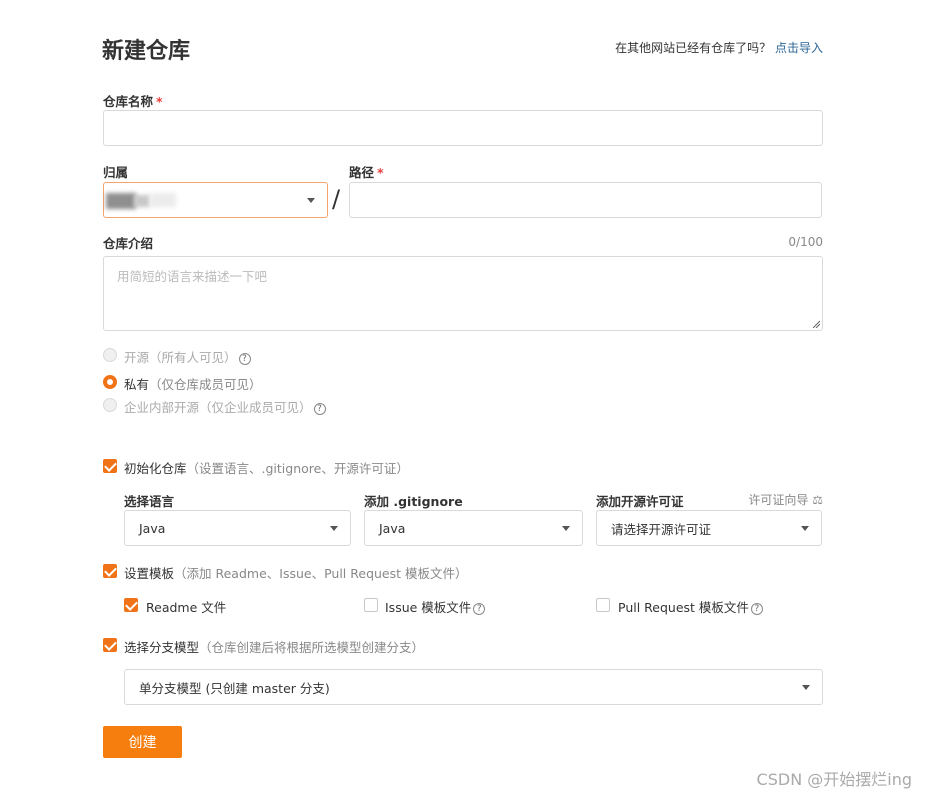  Describe the element at coordinates (463, 128) in the screenshot. I see `repo-name-input` at that location.